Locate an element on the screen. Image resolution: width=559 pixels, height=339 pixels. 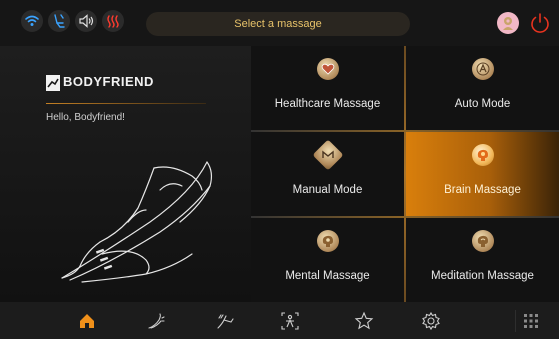
mental-head-icon is located at coordinates (328, 241).